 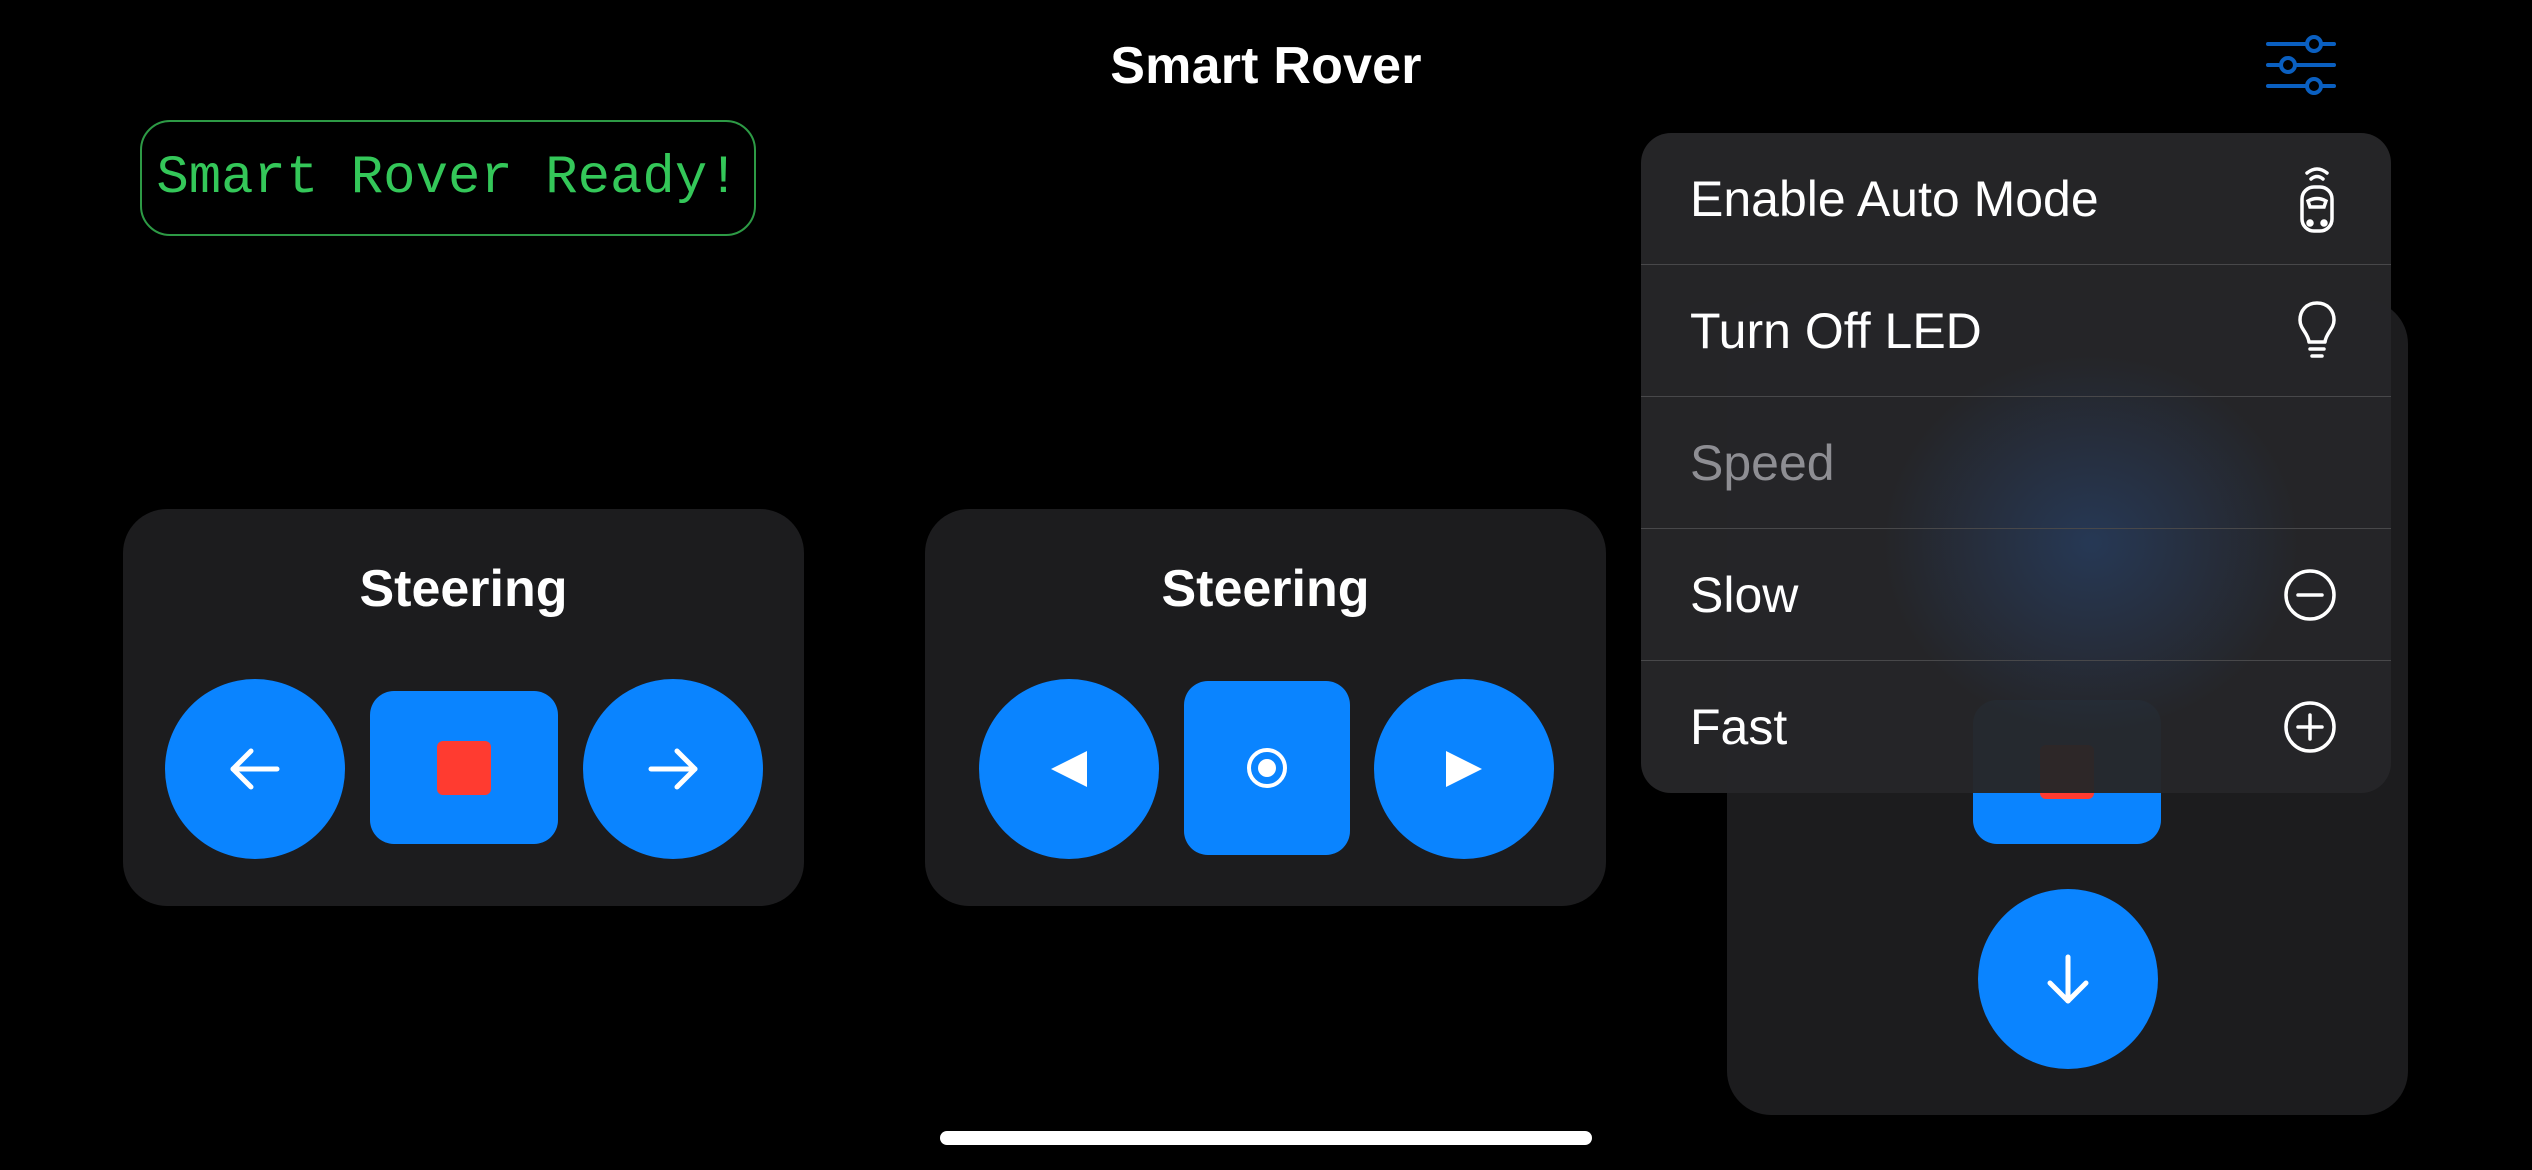 I want to click on page-title: Smart Rover, so click(x=1266, y=66).